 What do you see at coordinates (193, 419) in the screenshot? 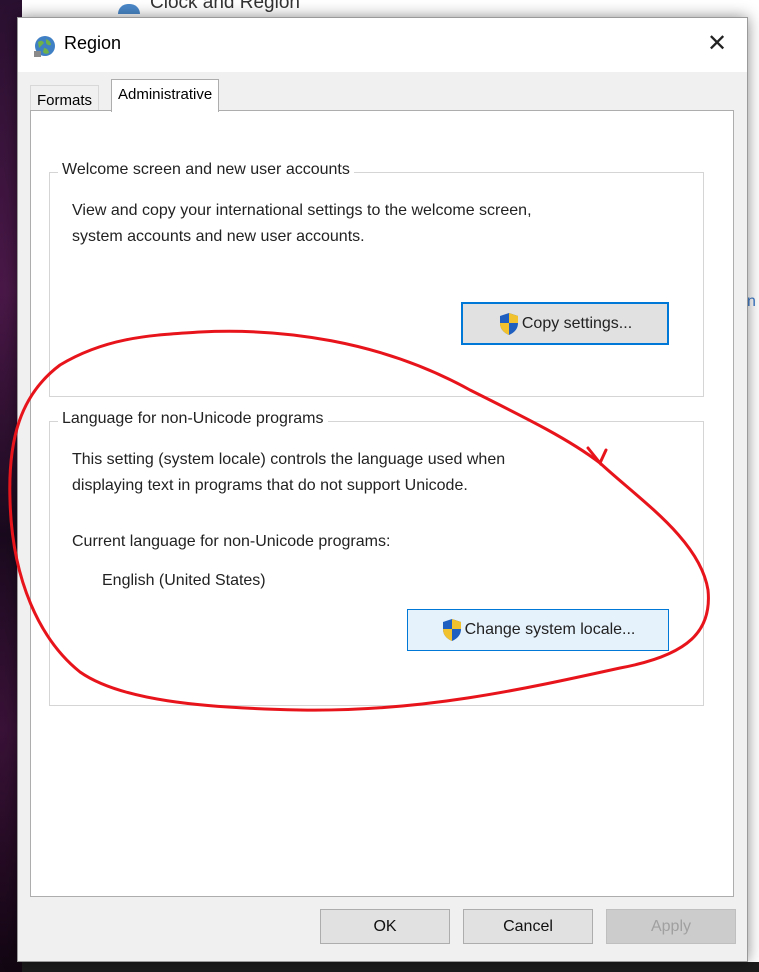
I see `non-unicode-group-legend: Language for non-Unicode programs` at bounding box center [193, 419].